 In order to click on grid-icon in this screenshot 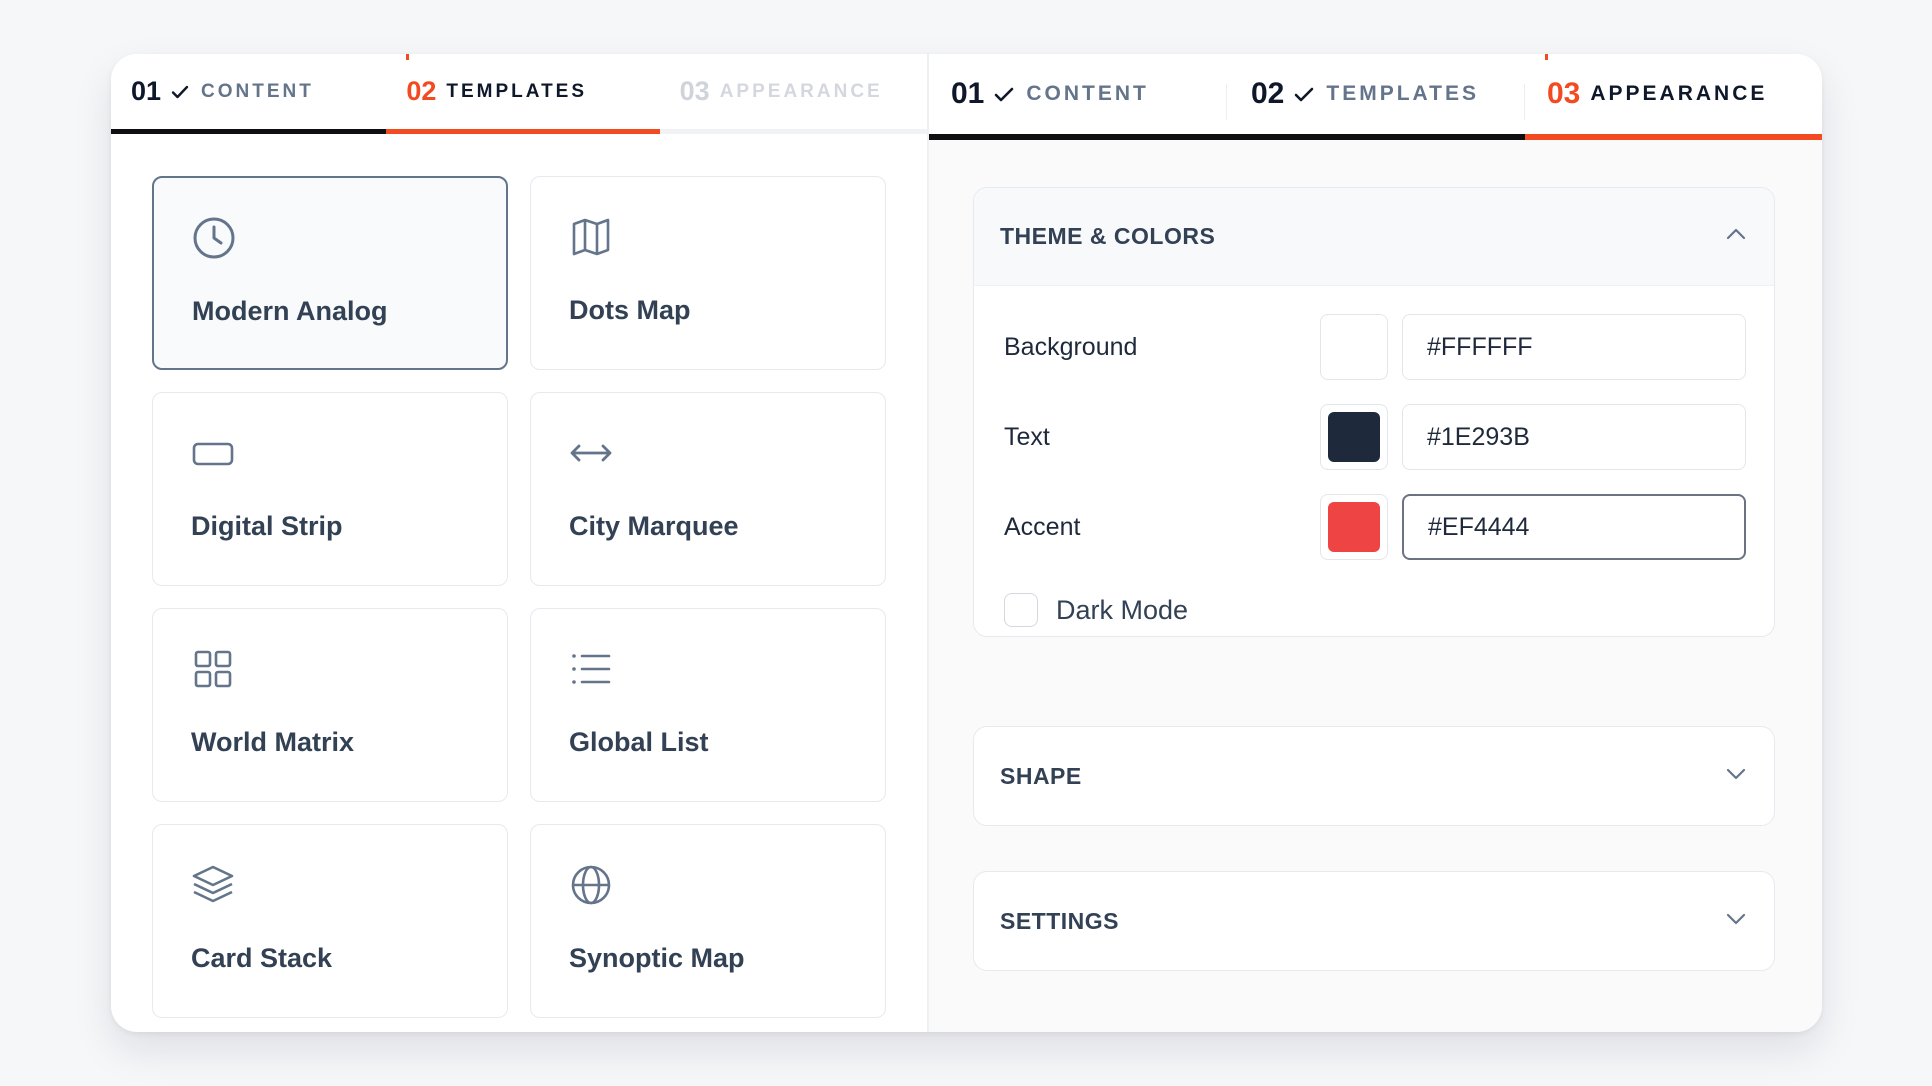, I will do `click(213, 669)`.